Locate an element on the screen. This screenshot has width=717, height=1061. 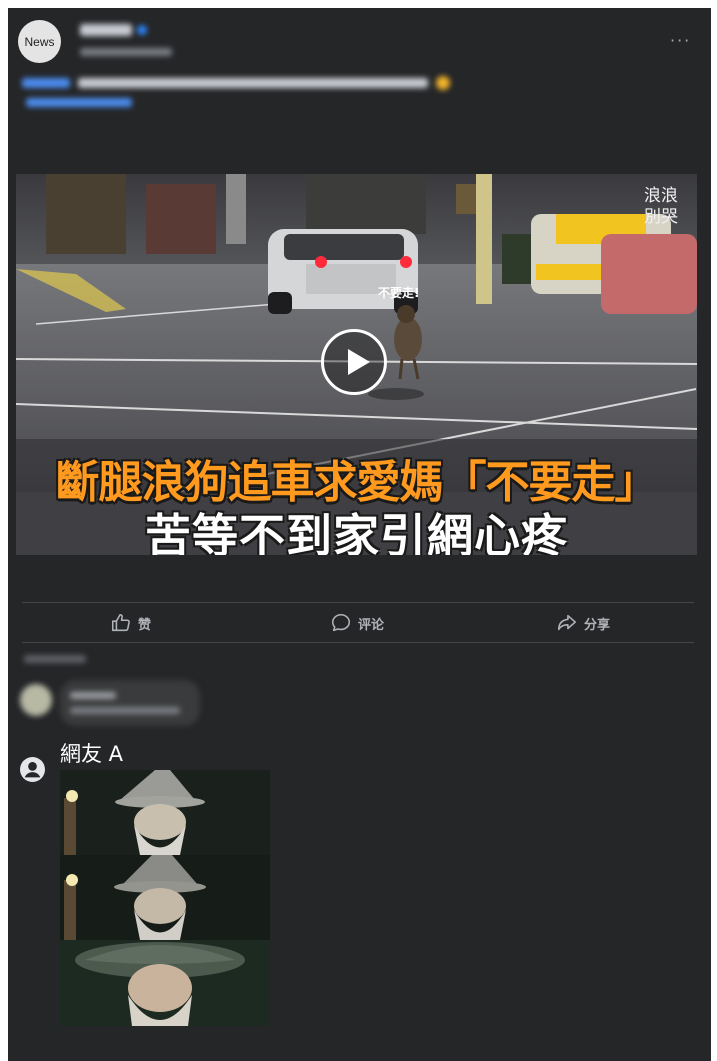
page-avatar-label: News is located at coordinates (39, 41).